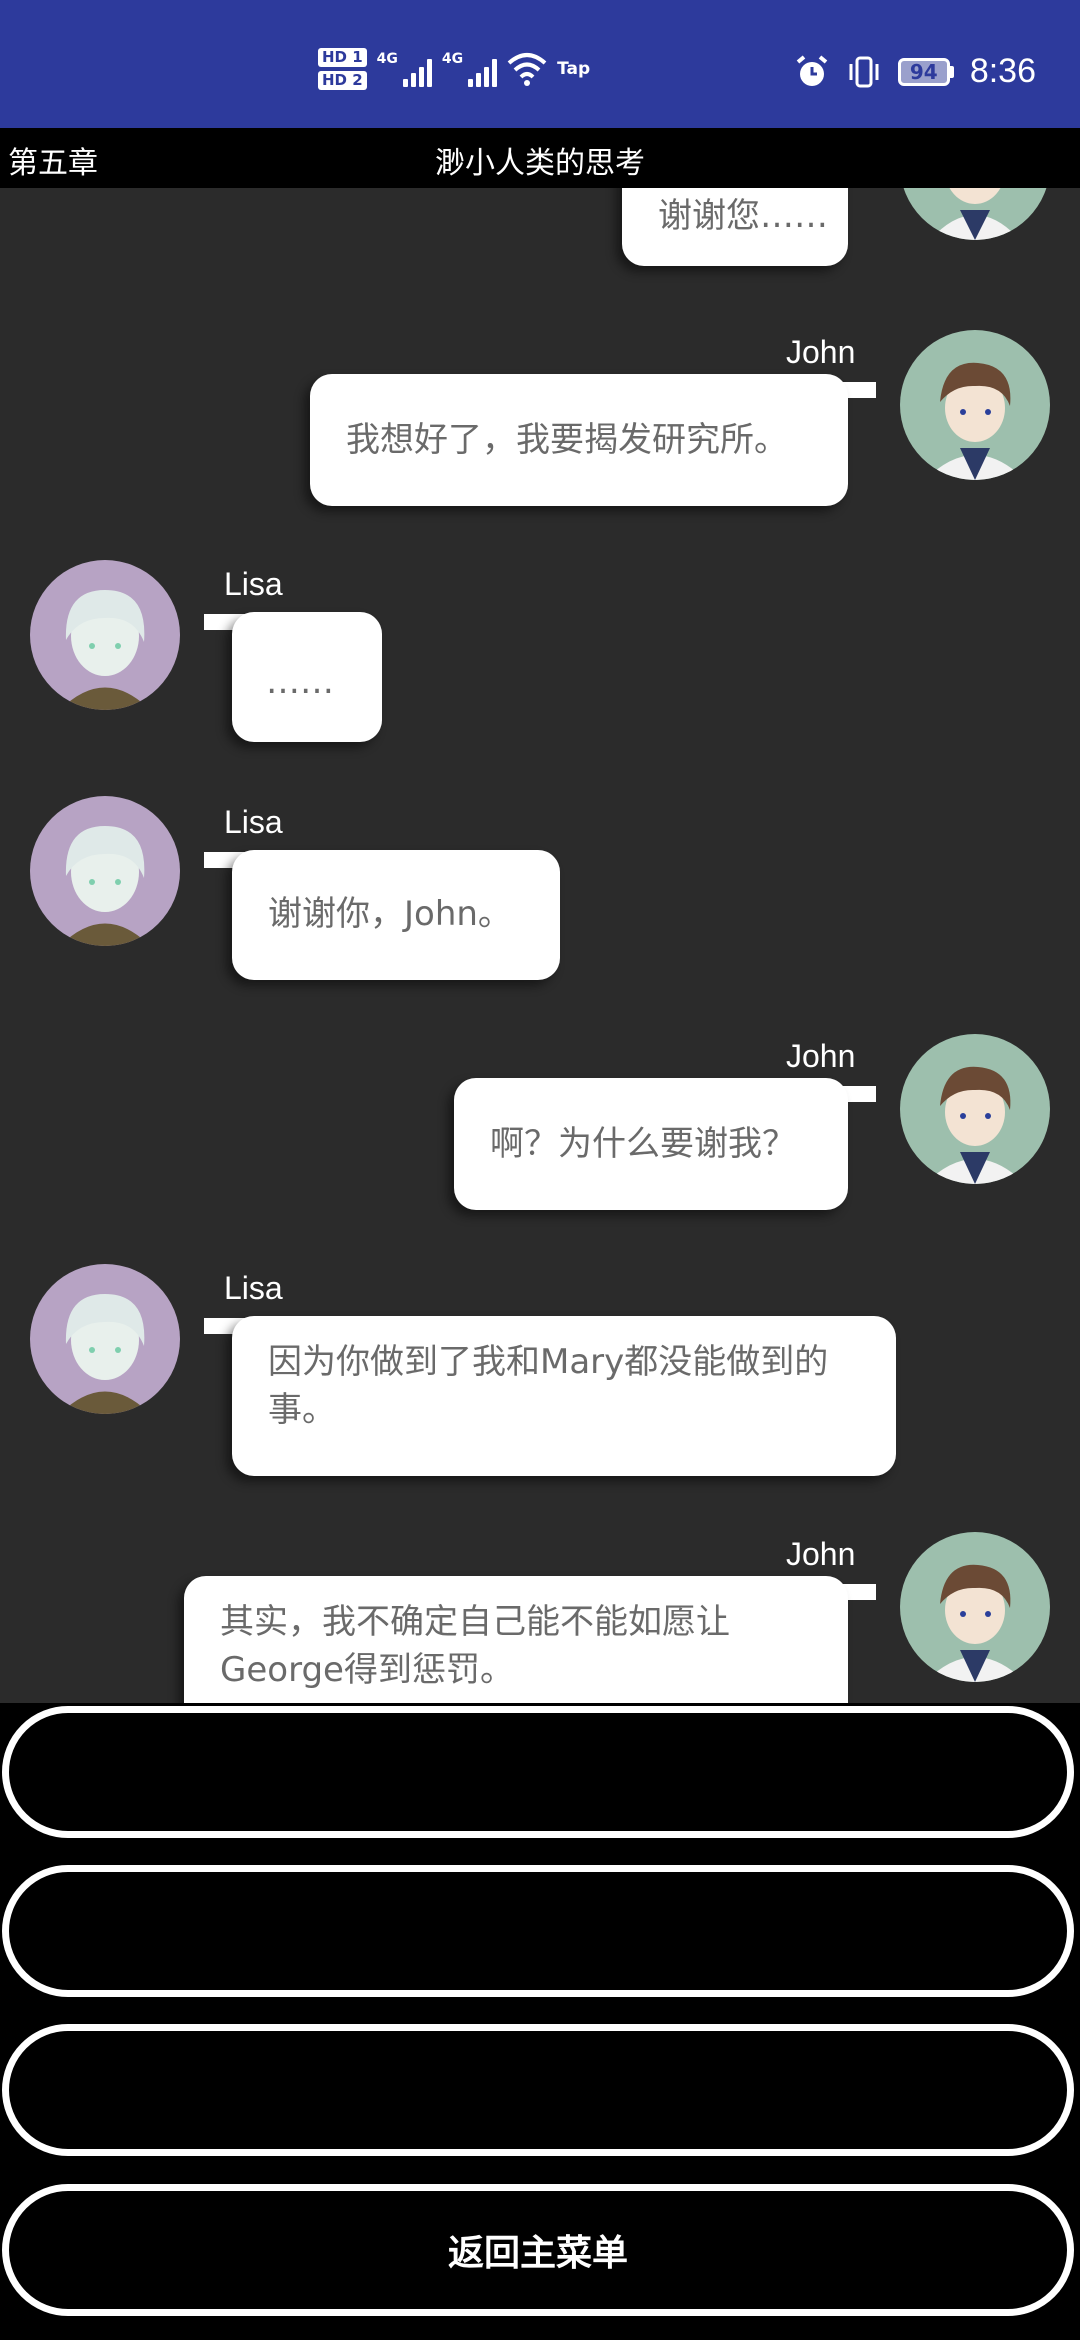 This screenshot has width=1080, height=2340. Describe the element at coordinates (527, 69) in the screenshot. I see `wifi-icon` at that location.